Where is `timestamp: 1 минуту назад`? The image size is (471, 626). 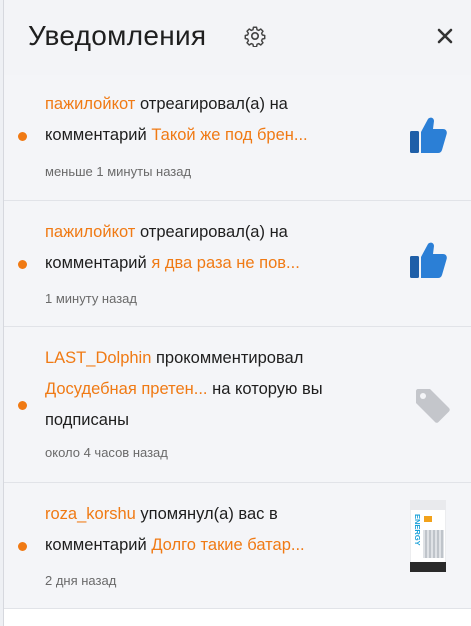
timestamp: 1 минуту назад is located at coordinates (91, 298).